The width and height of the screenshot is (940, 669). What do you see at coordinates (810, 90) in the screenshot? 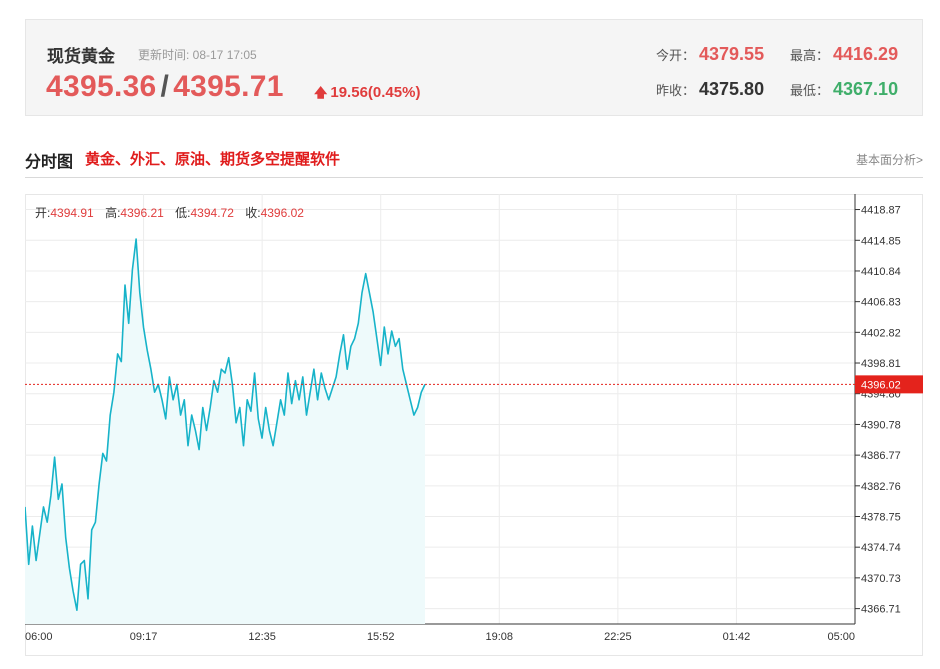
I see `low-label: 最低：` at bounding box center [810, 90].